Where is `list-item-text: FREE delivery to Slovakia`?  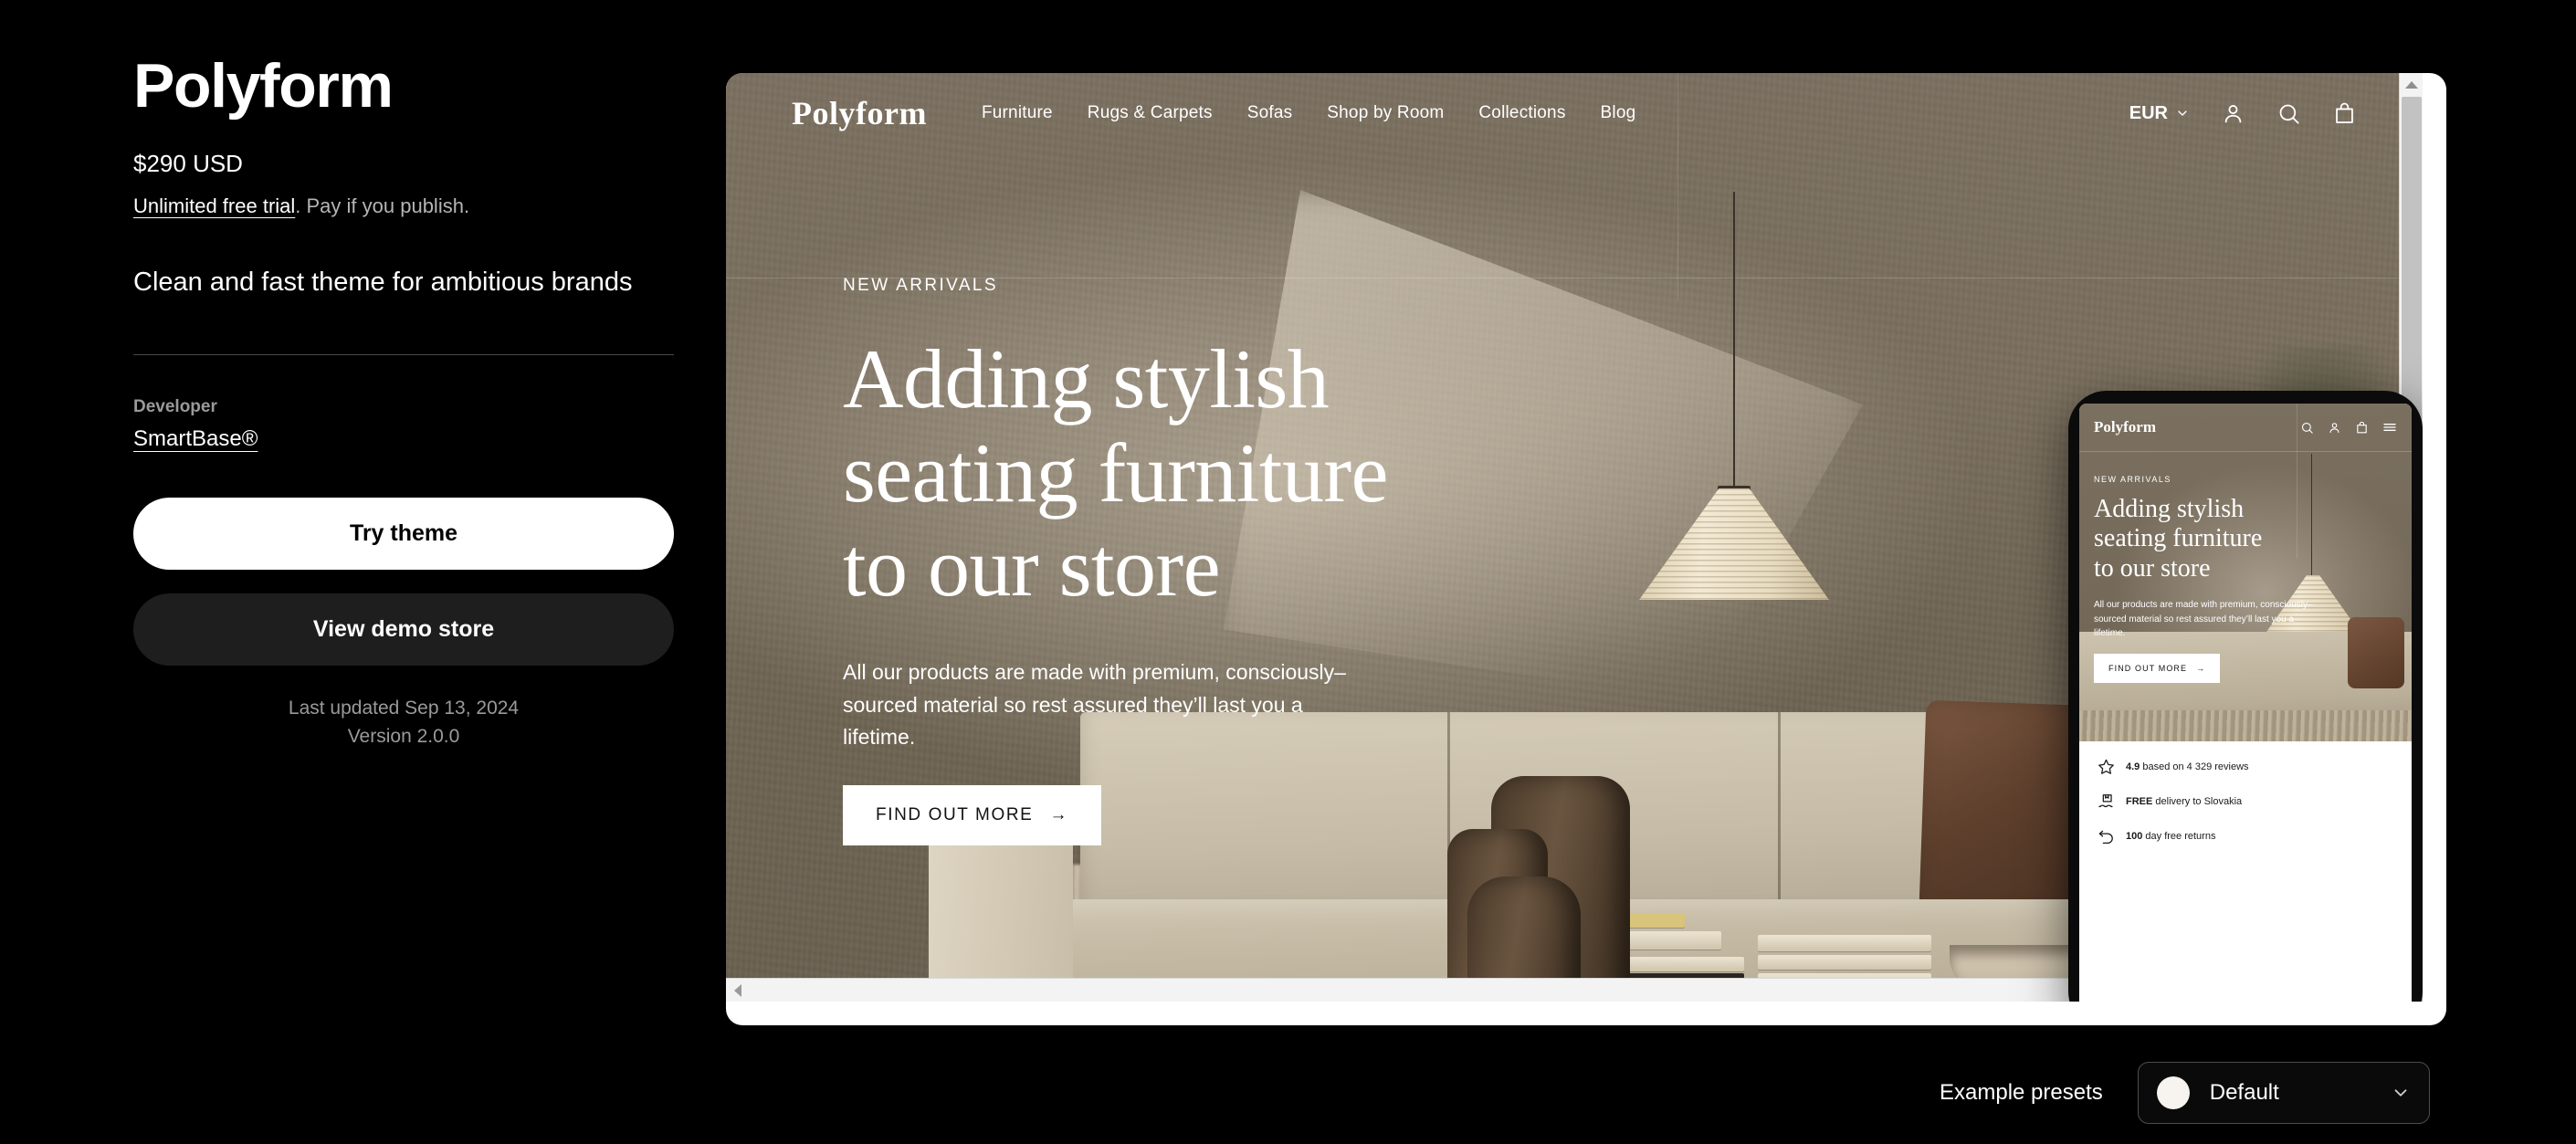
list-item-text: FREE delivery to Slovakia is located at coordinates (2184, 801).